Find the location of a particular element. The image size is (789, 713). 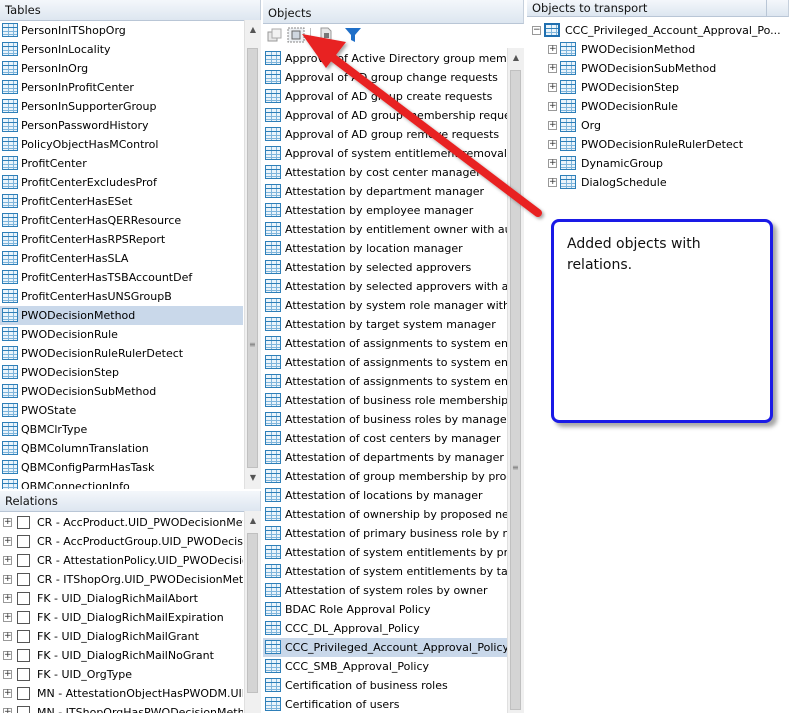

list-item: QBMClrType is located at coordinates (121, 429).